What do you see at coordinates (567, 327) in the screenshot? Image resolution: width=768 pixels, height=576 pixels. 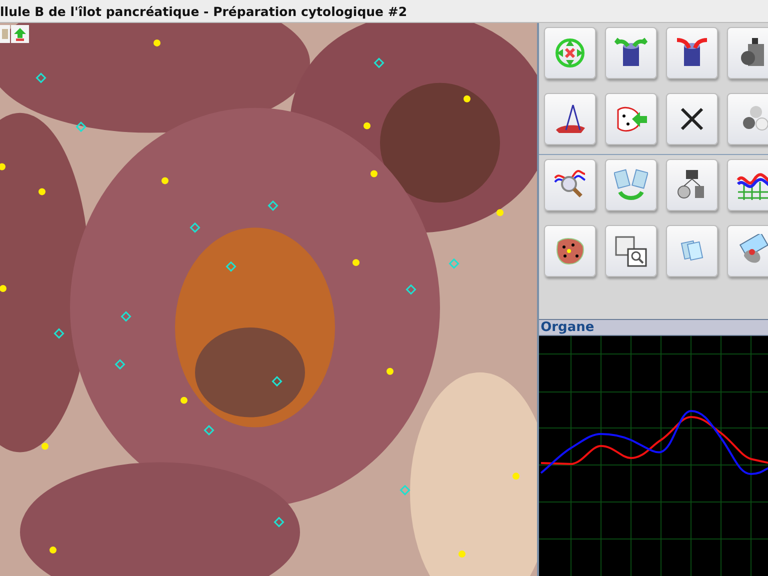 I see `panel-title: Organe` at bounding box center [567, 327].